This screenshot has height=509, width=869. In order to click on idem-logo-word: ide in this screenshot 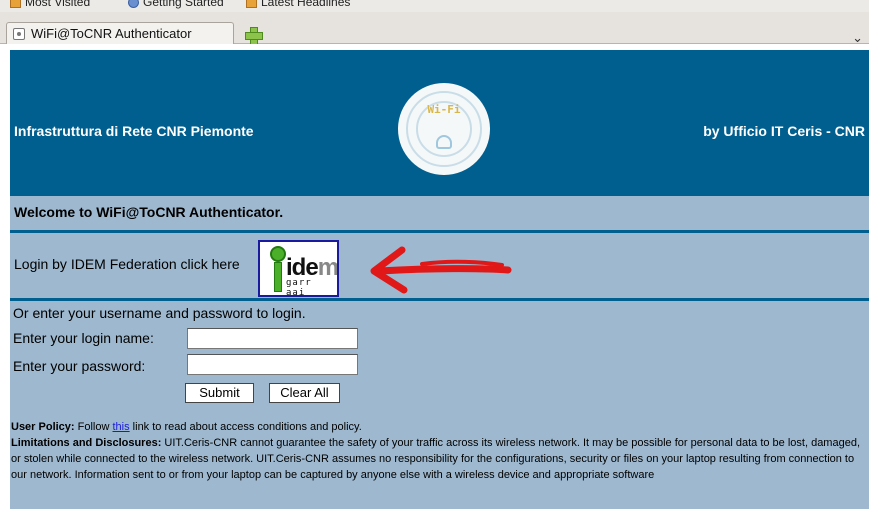, I will do `click(302, 267)`.